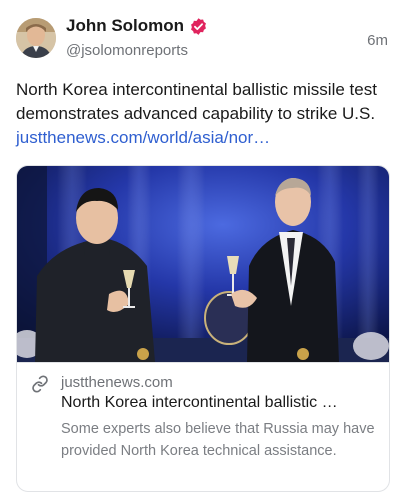  I want to click on link-domain: justthenews.com, so click(117, 382).